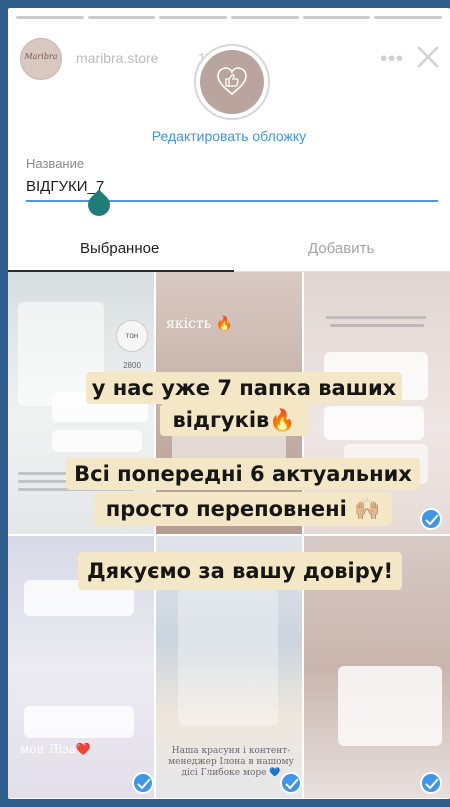 This screenshot has width=450, height=807. I want to click on cover-image, so click(232, 82).